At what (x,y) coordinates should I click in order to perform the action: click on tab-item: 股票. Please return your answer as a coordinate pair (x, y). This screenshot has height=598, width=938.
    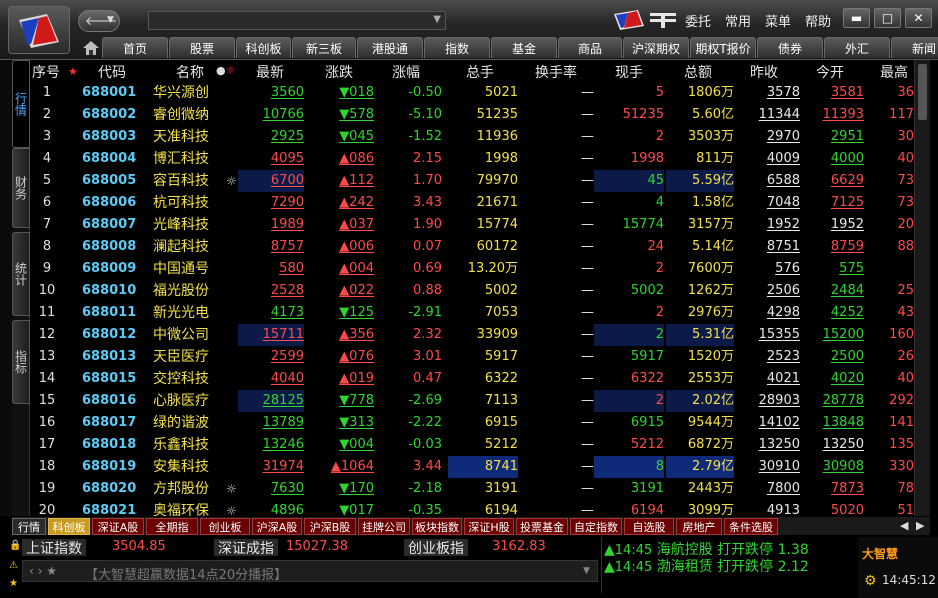
    Looking at the image, I should click on (202, 47).